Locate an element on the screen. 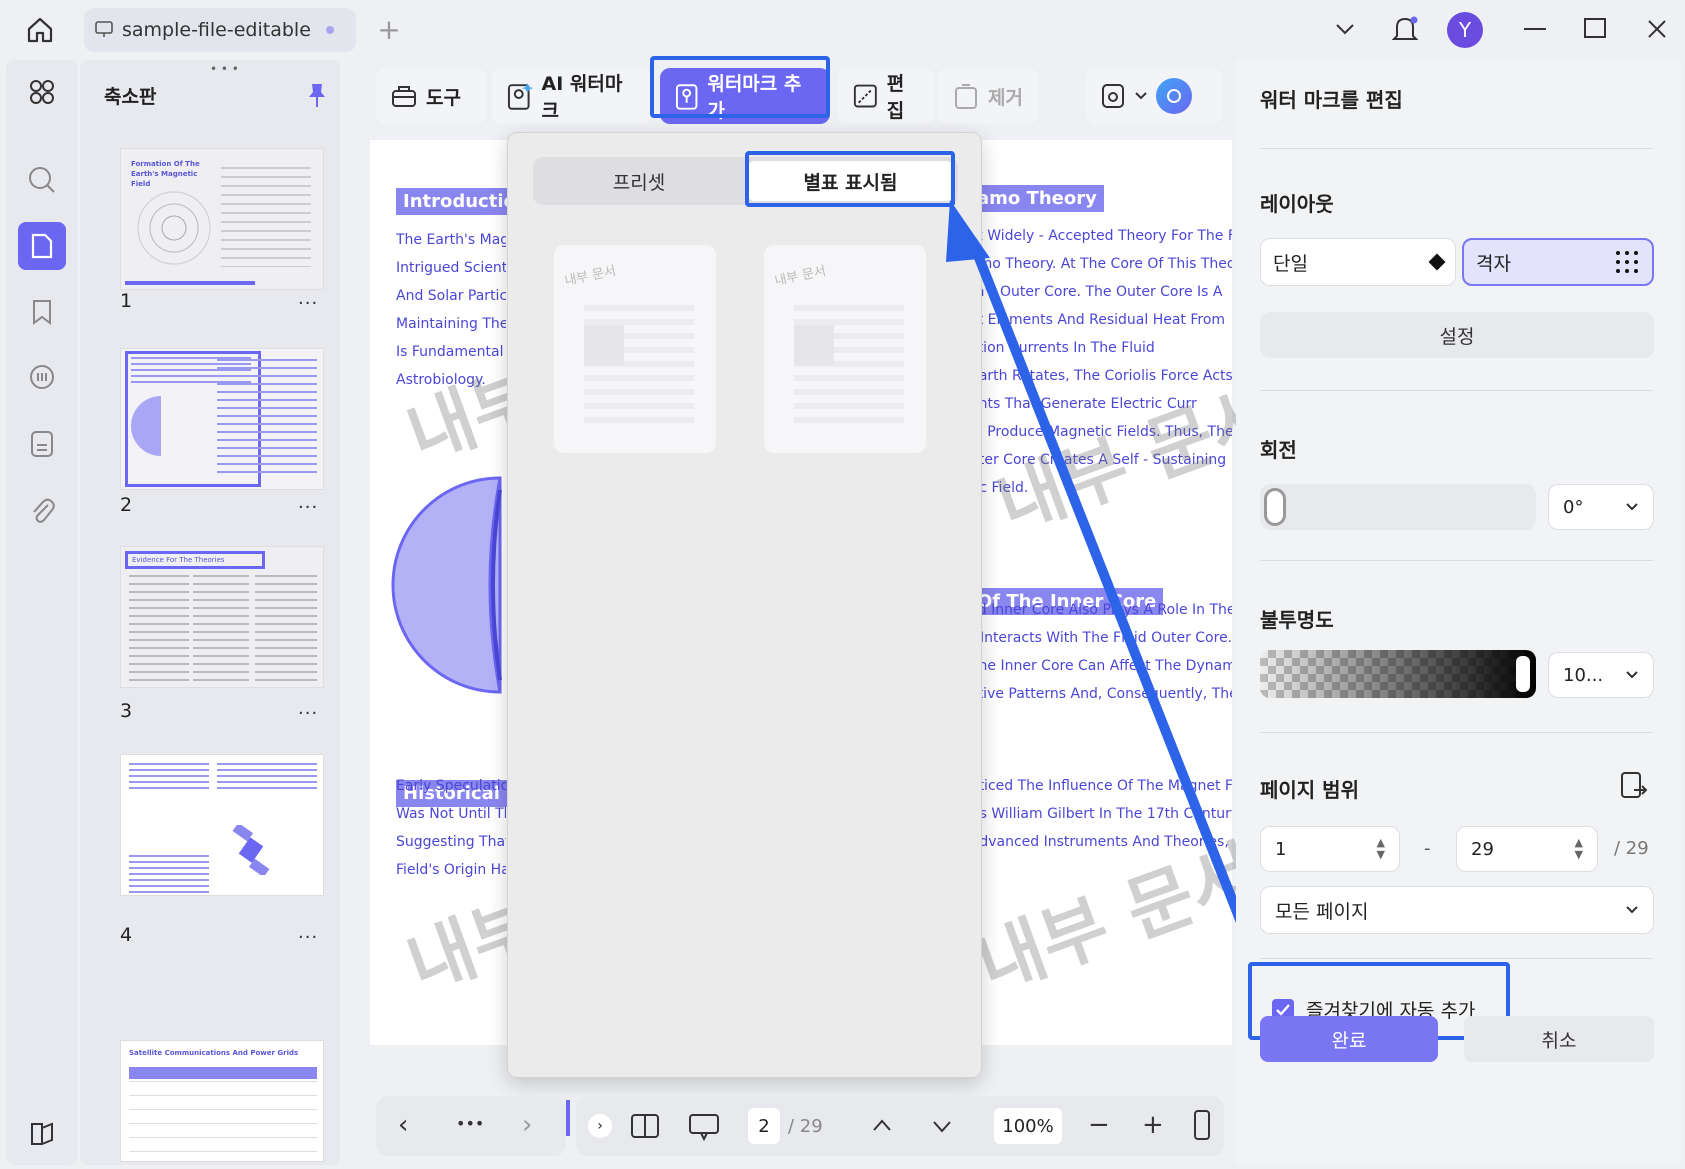 The image size is (1685, 1169). page-range-swap-icon is located at coordinates (1634, 786).